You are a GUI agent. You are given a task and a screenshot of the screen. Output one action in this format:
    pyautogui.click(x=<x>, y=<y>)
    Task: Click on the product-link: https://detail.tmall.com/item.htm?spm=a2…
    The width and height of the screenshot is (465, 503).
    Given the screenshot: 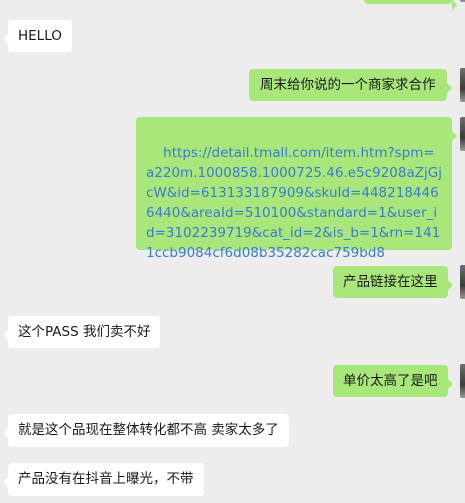 What is the action you would take?
    pyautogui.click(x=294, y=203)
    